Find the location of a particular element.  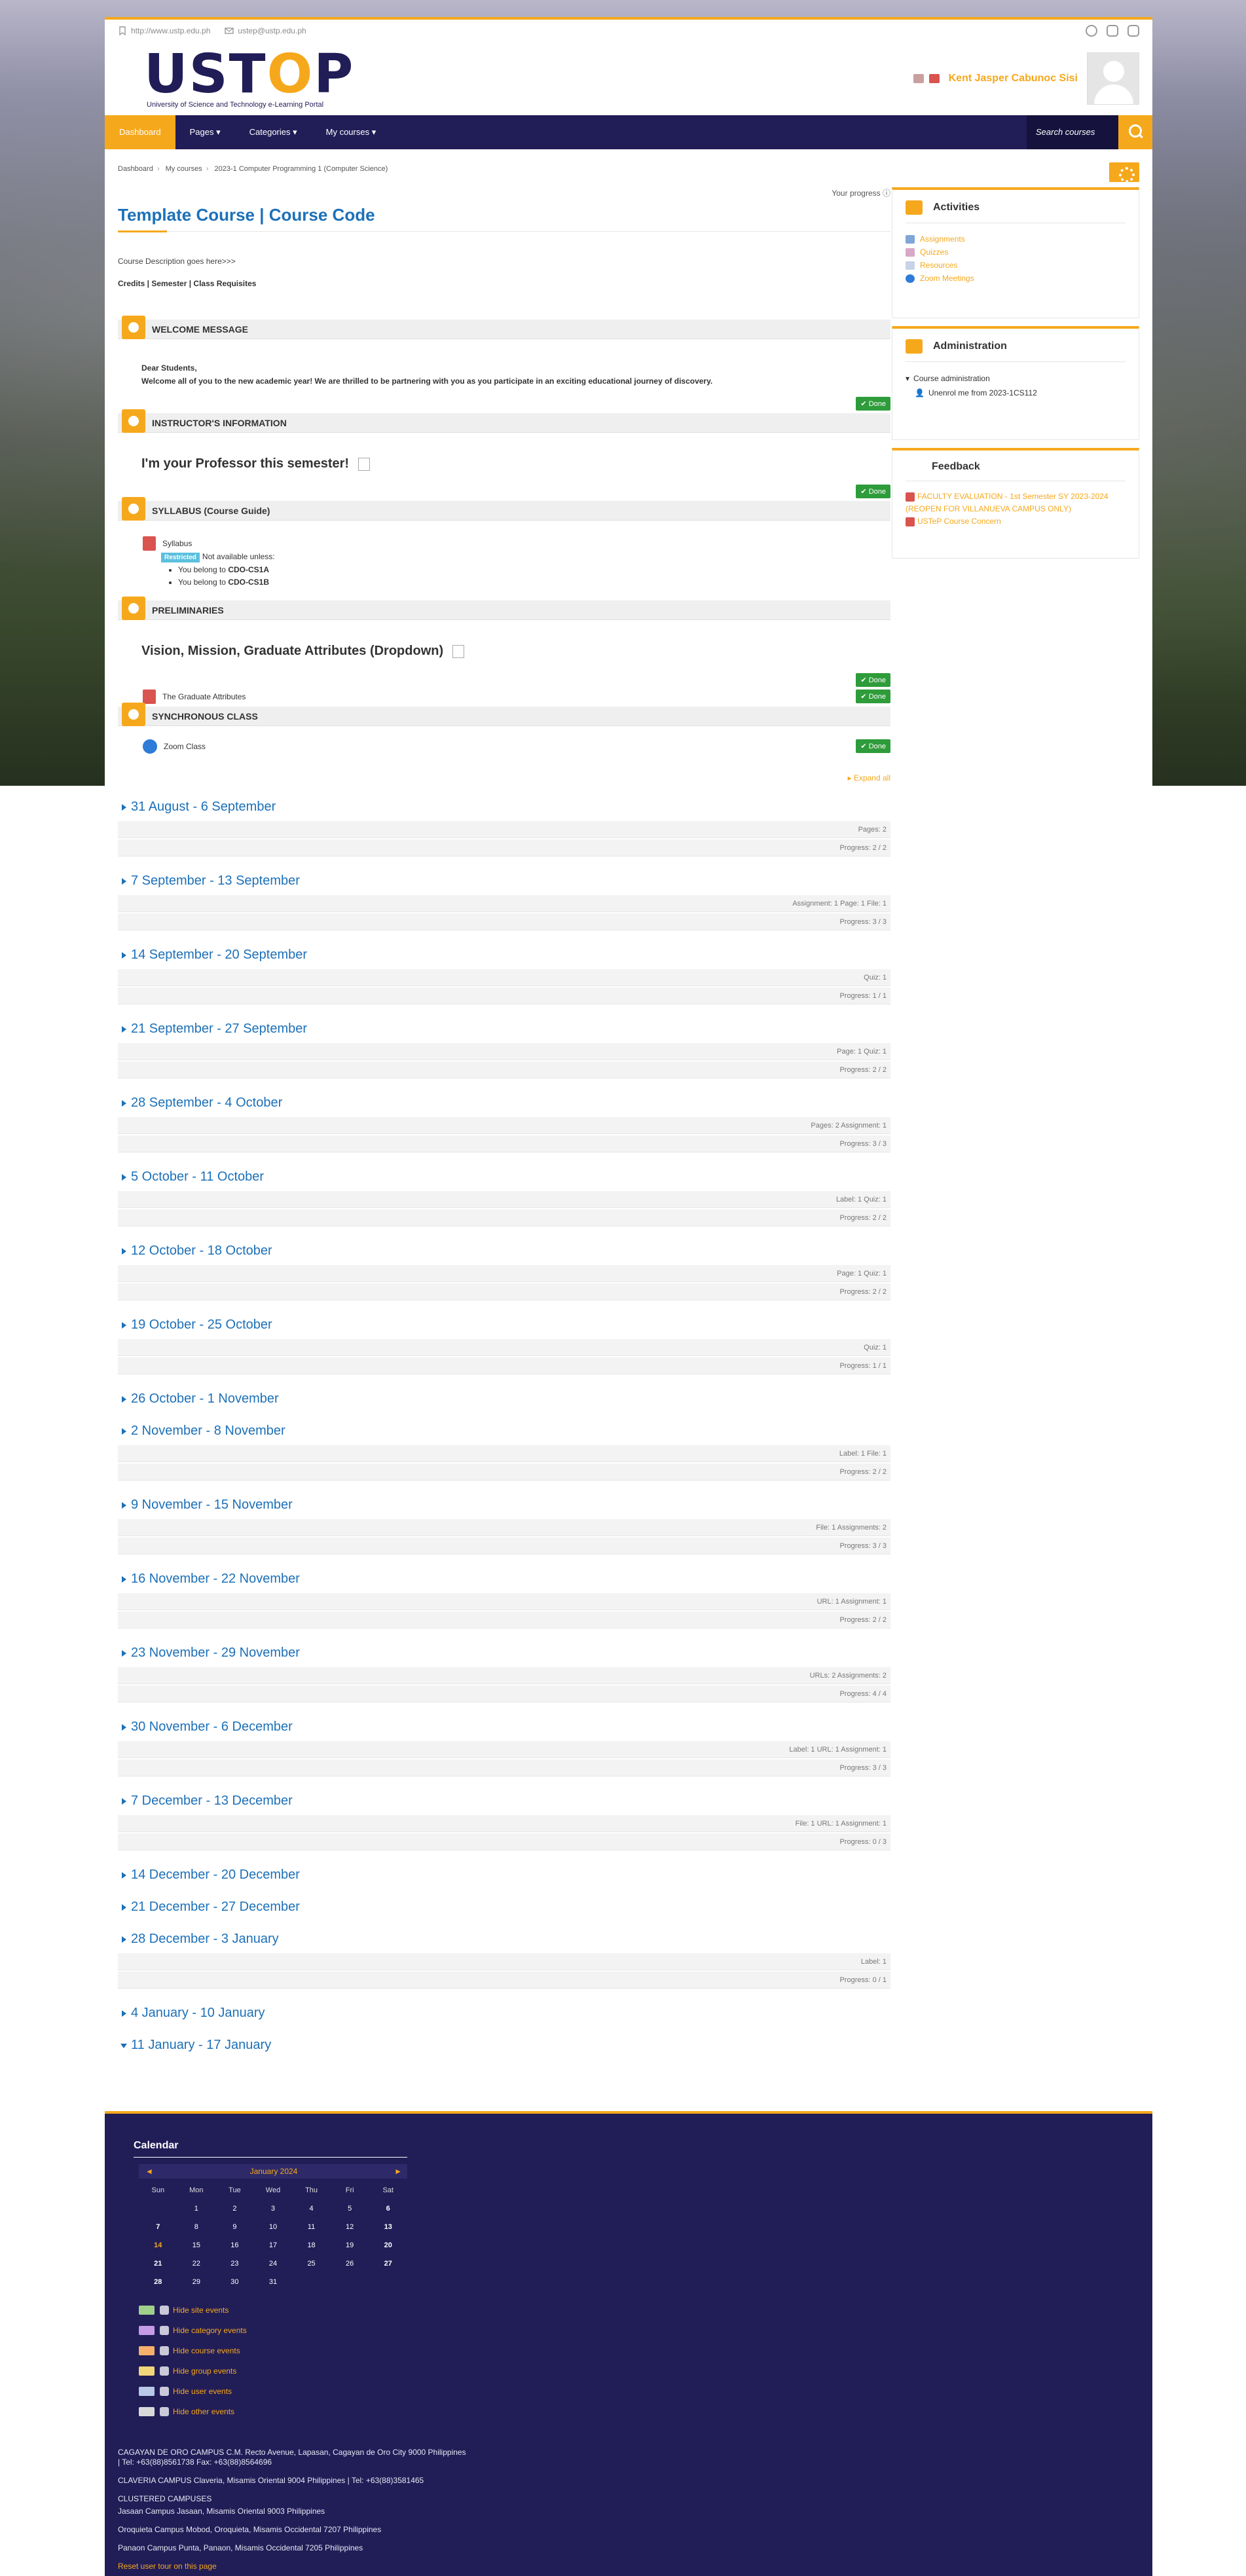

legend-item: Hide site events is located at coordinates (193, 2310).